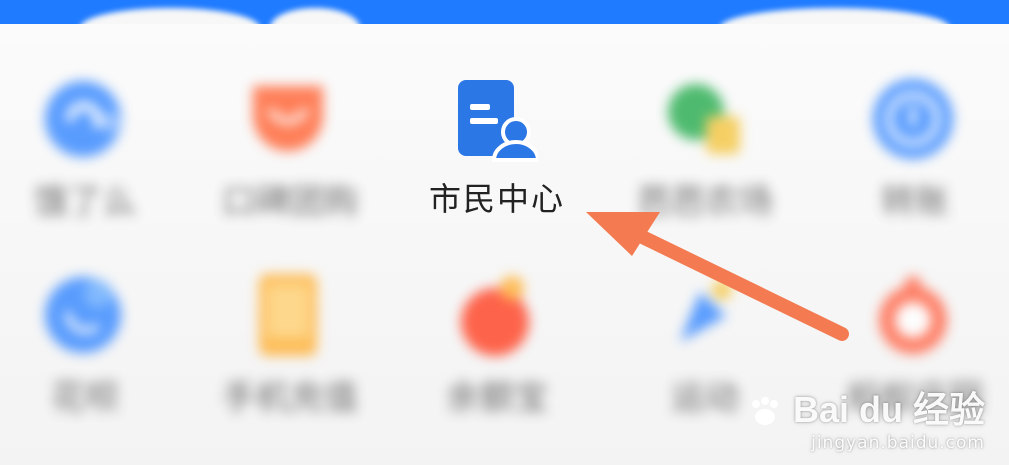 The width and height of the screenshot is (1009, 465). Describe the element at coordinates (915, 202) in the screenshot. I see `app-label: 转账` at that location.